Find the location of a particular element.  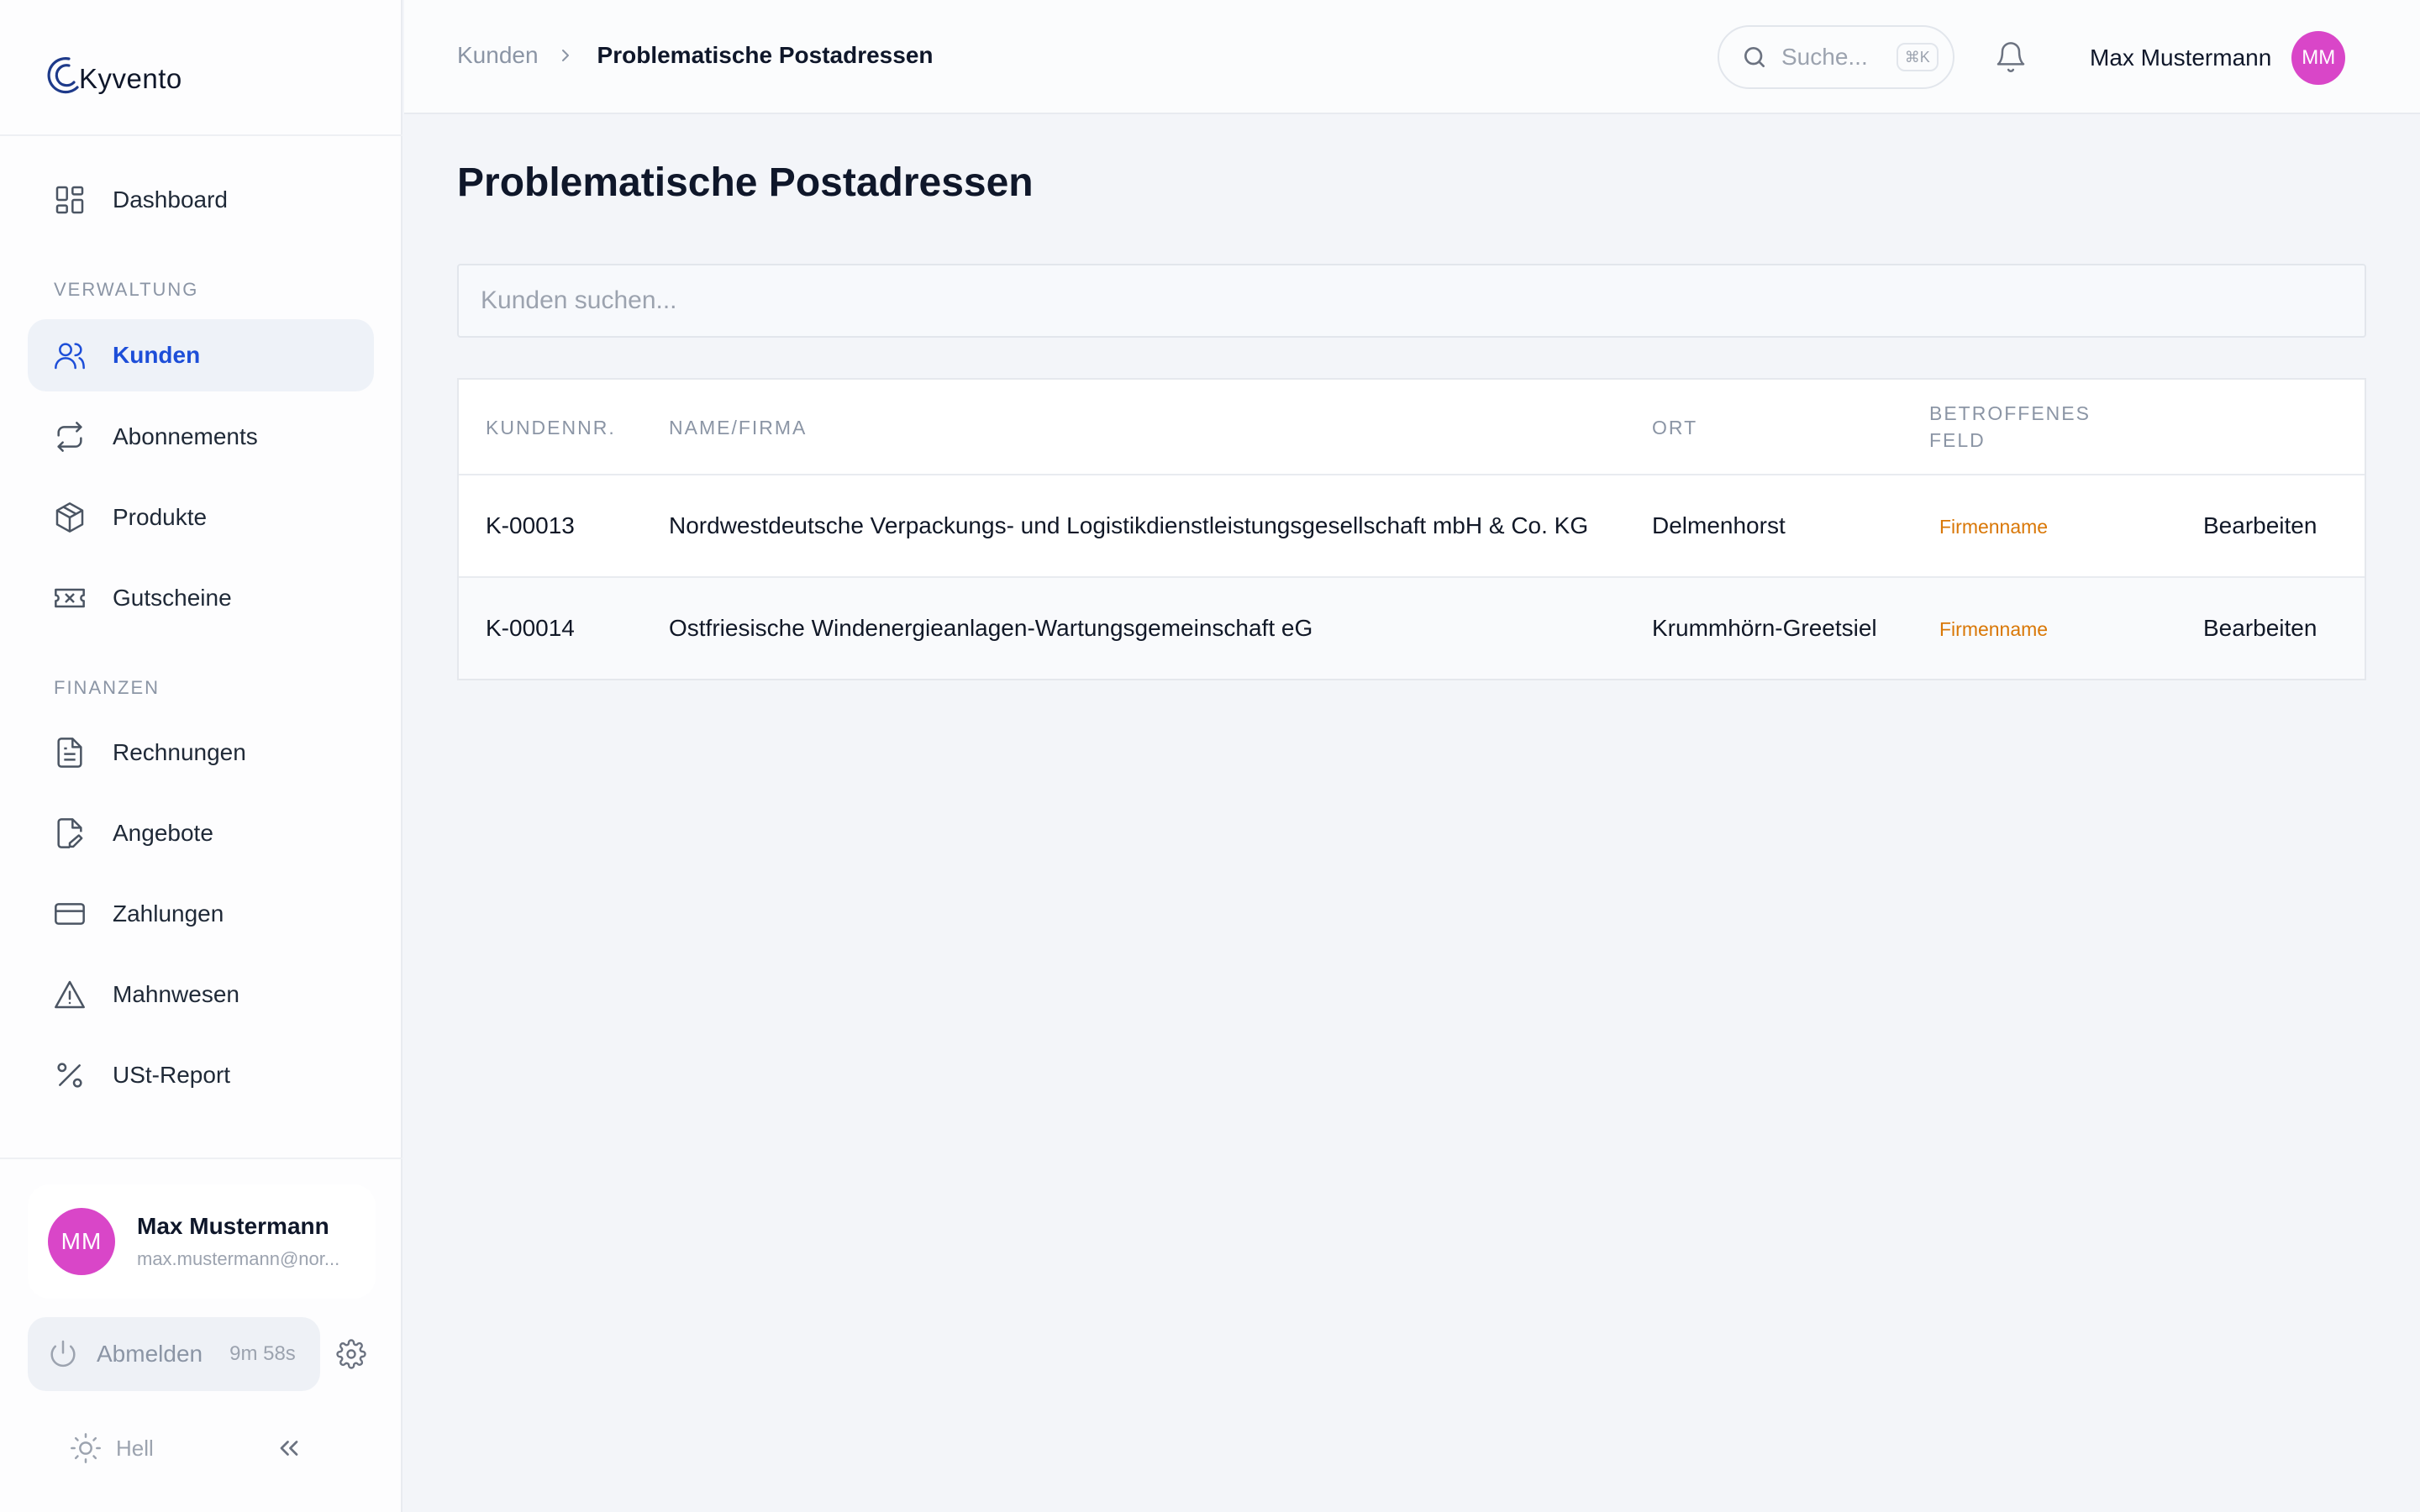

header-user-name: Max Mustermann is located at coordinates (2181, 58).